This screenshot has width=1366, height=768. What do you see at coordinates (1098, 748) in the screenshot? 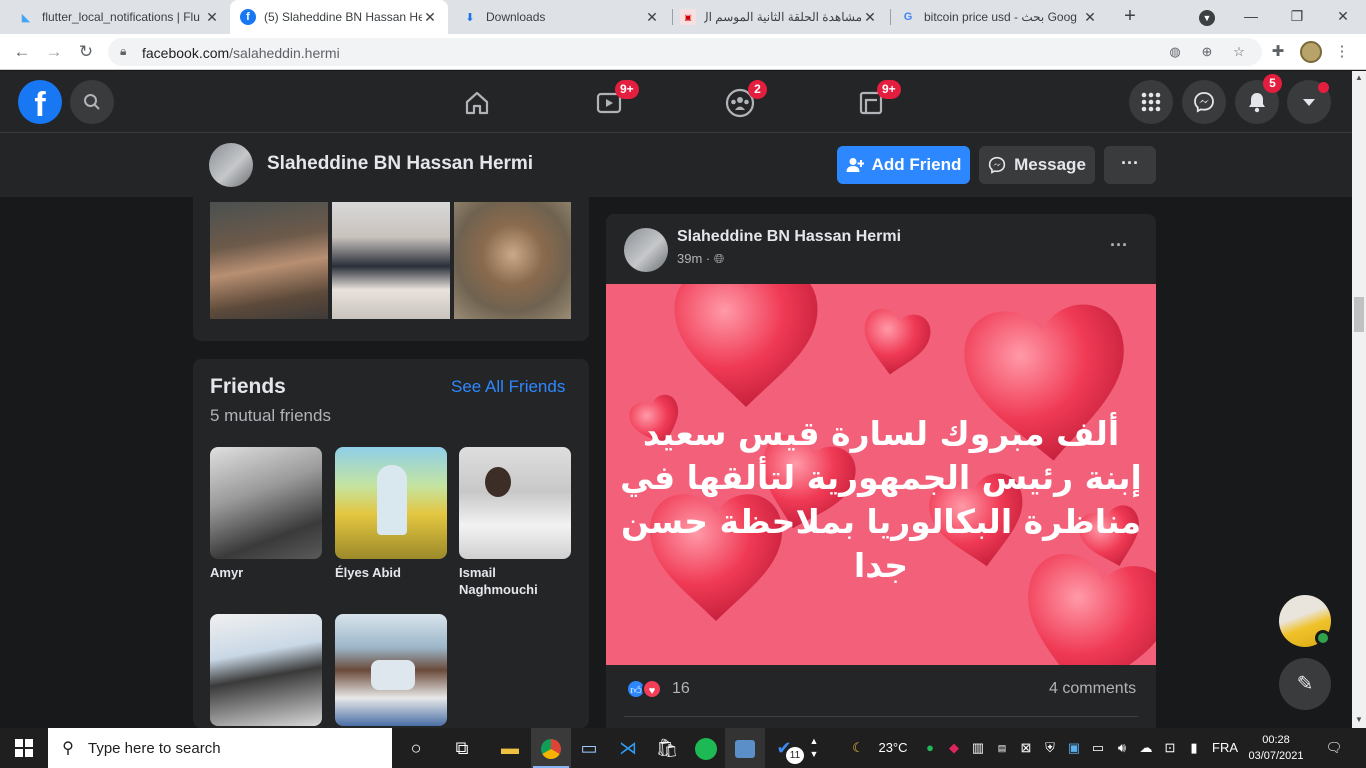
I see `storage-icon: ▭` at bounding box center [1098, 748].